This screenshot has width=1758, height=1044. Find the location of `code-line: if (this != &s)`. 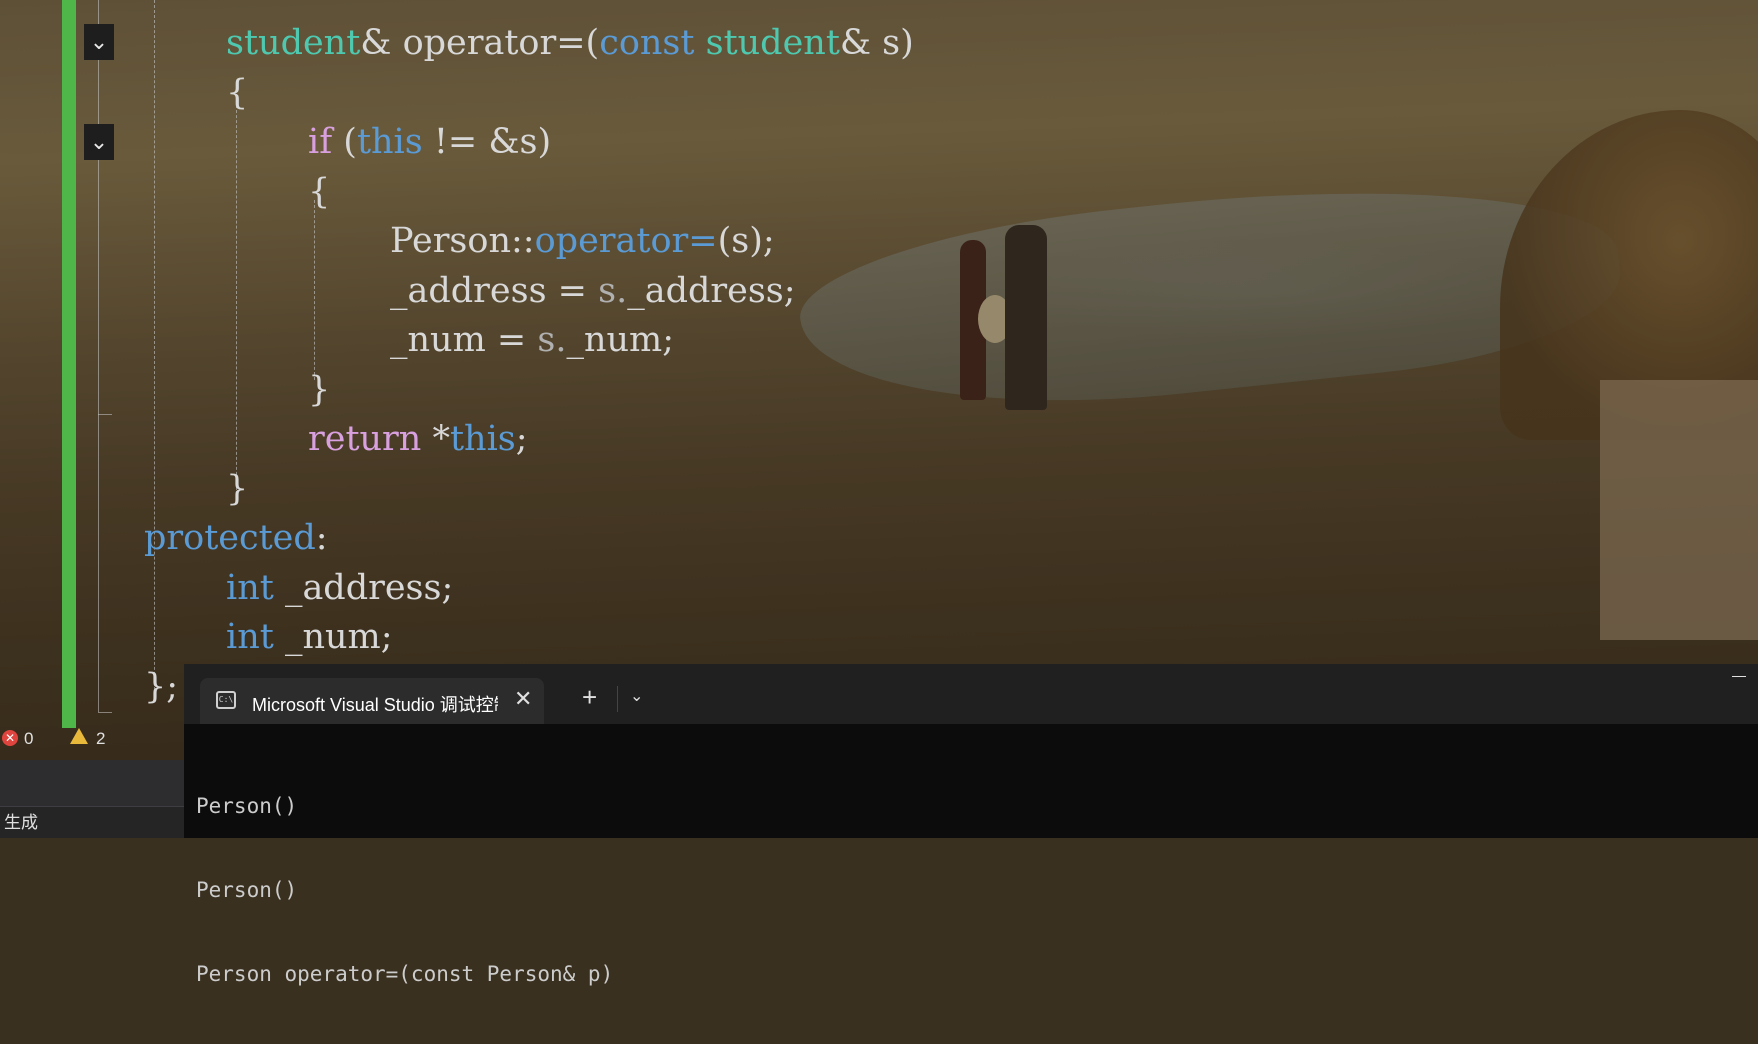

code-line: if (this != &s) is located at coordinates (429, 142).